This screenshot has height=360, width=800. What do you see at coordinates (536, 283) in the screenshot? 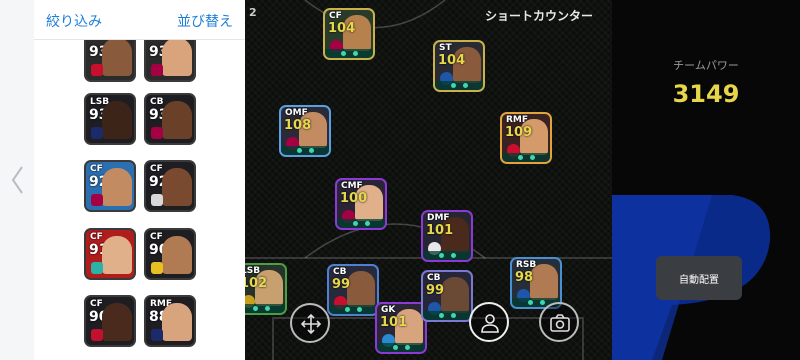
I see `pitch-player-card: RSB 98` at bounding box center [536, 283].